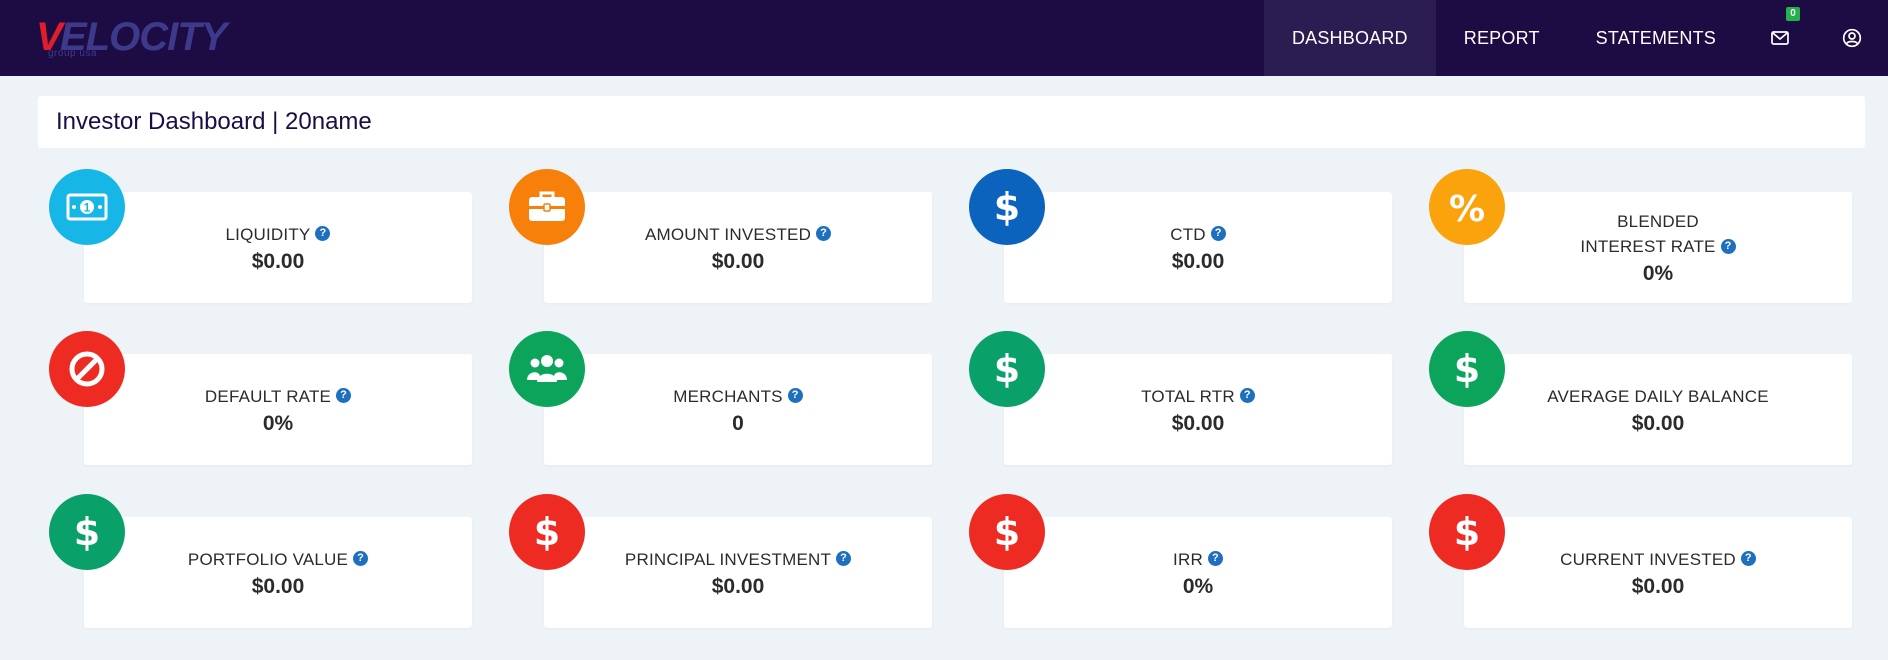 Image resolution: width=1888 pixels, height=660 pixels. Describe the element at coordinates (1188, 559) in the screenshot. I see `stat-label: IRR` at that location.